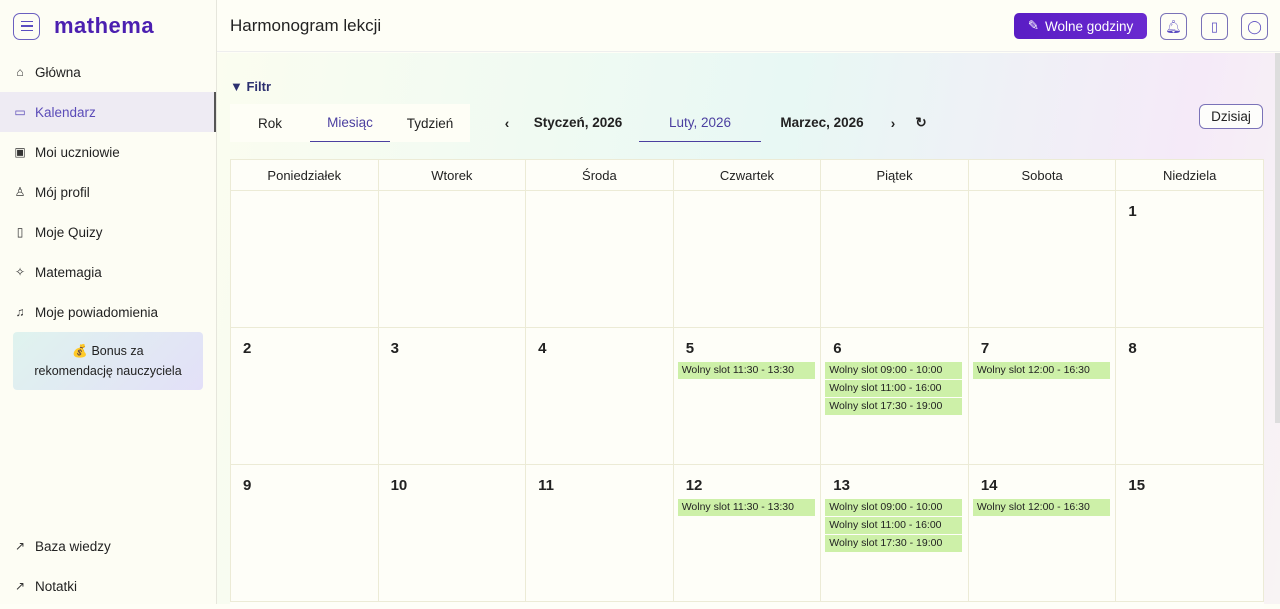 This screenshot has width=1280, height=609. I want to click on sidebar-item-kalendarz: ▭ Kalendarz, so click(108, 112).